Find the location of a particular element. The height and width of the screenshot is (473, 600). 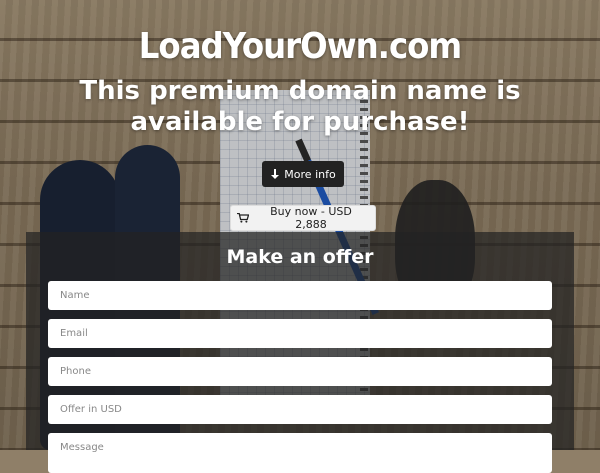

name-field is located at coordinates (300, 295).